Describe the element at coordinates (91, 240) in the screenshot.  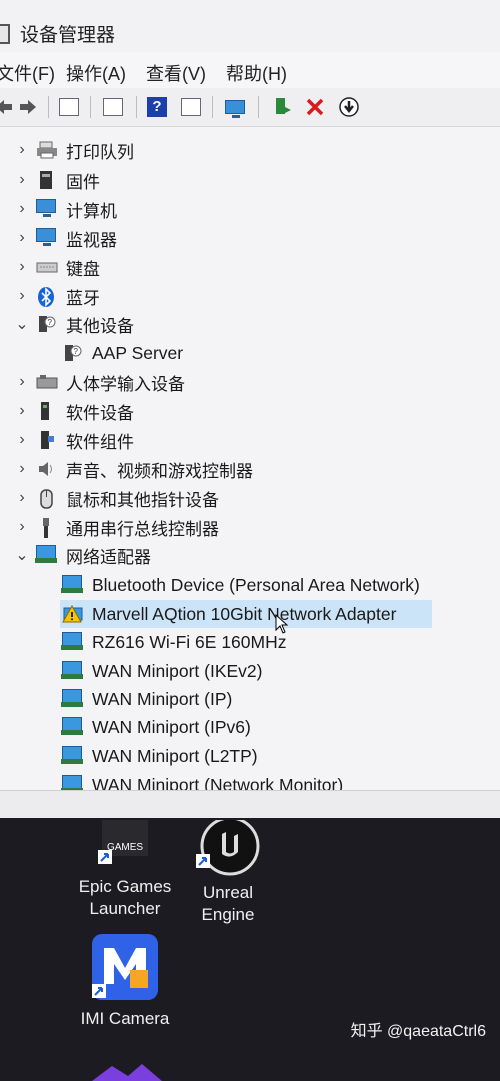
I see `category-label: 监视器` at that location.